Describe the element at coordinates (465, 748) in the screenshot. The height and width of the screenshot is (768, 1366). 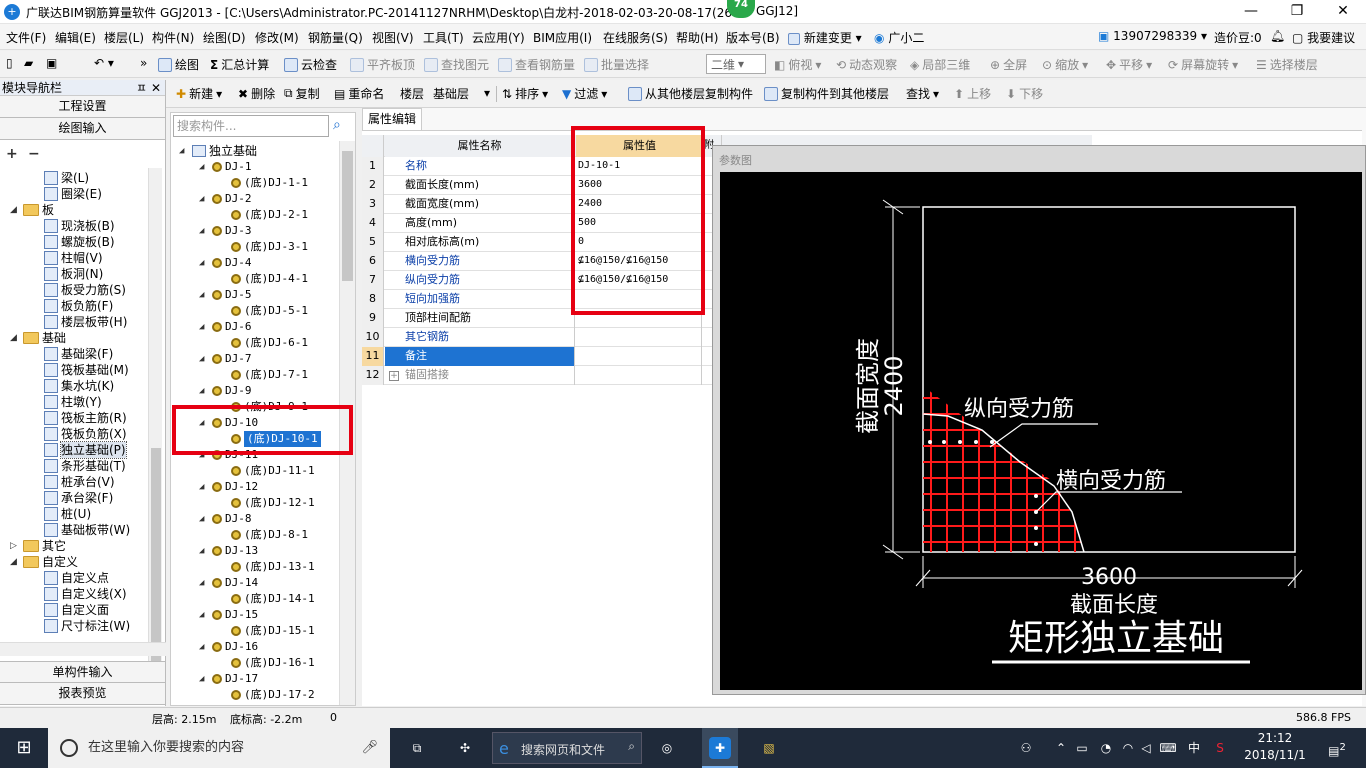
I see `fan-icon: ✣` at that location.